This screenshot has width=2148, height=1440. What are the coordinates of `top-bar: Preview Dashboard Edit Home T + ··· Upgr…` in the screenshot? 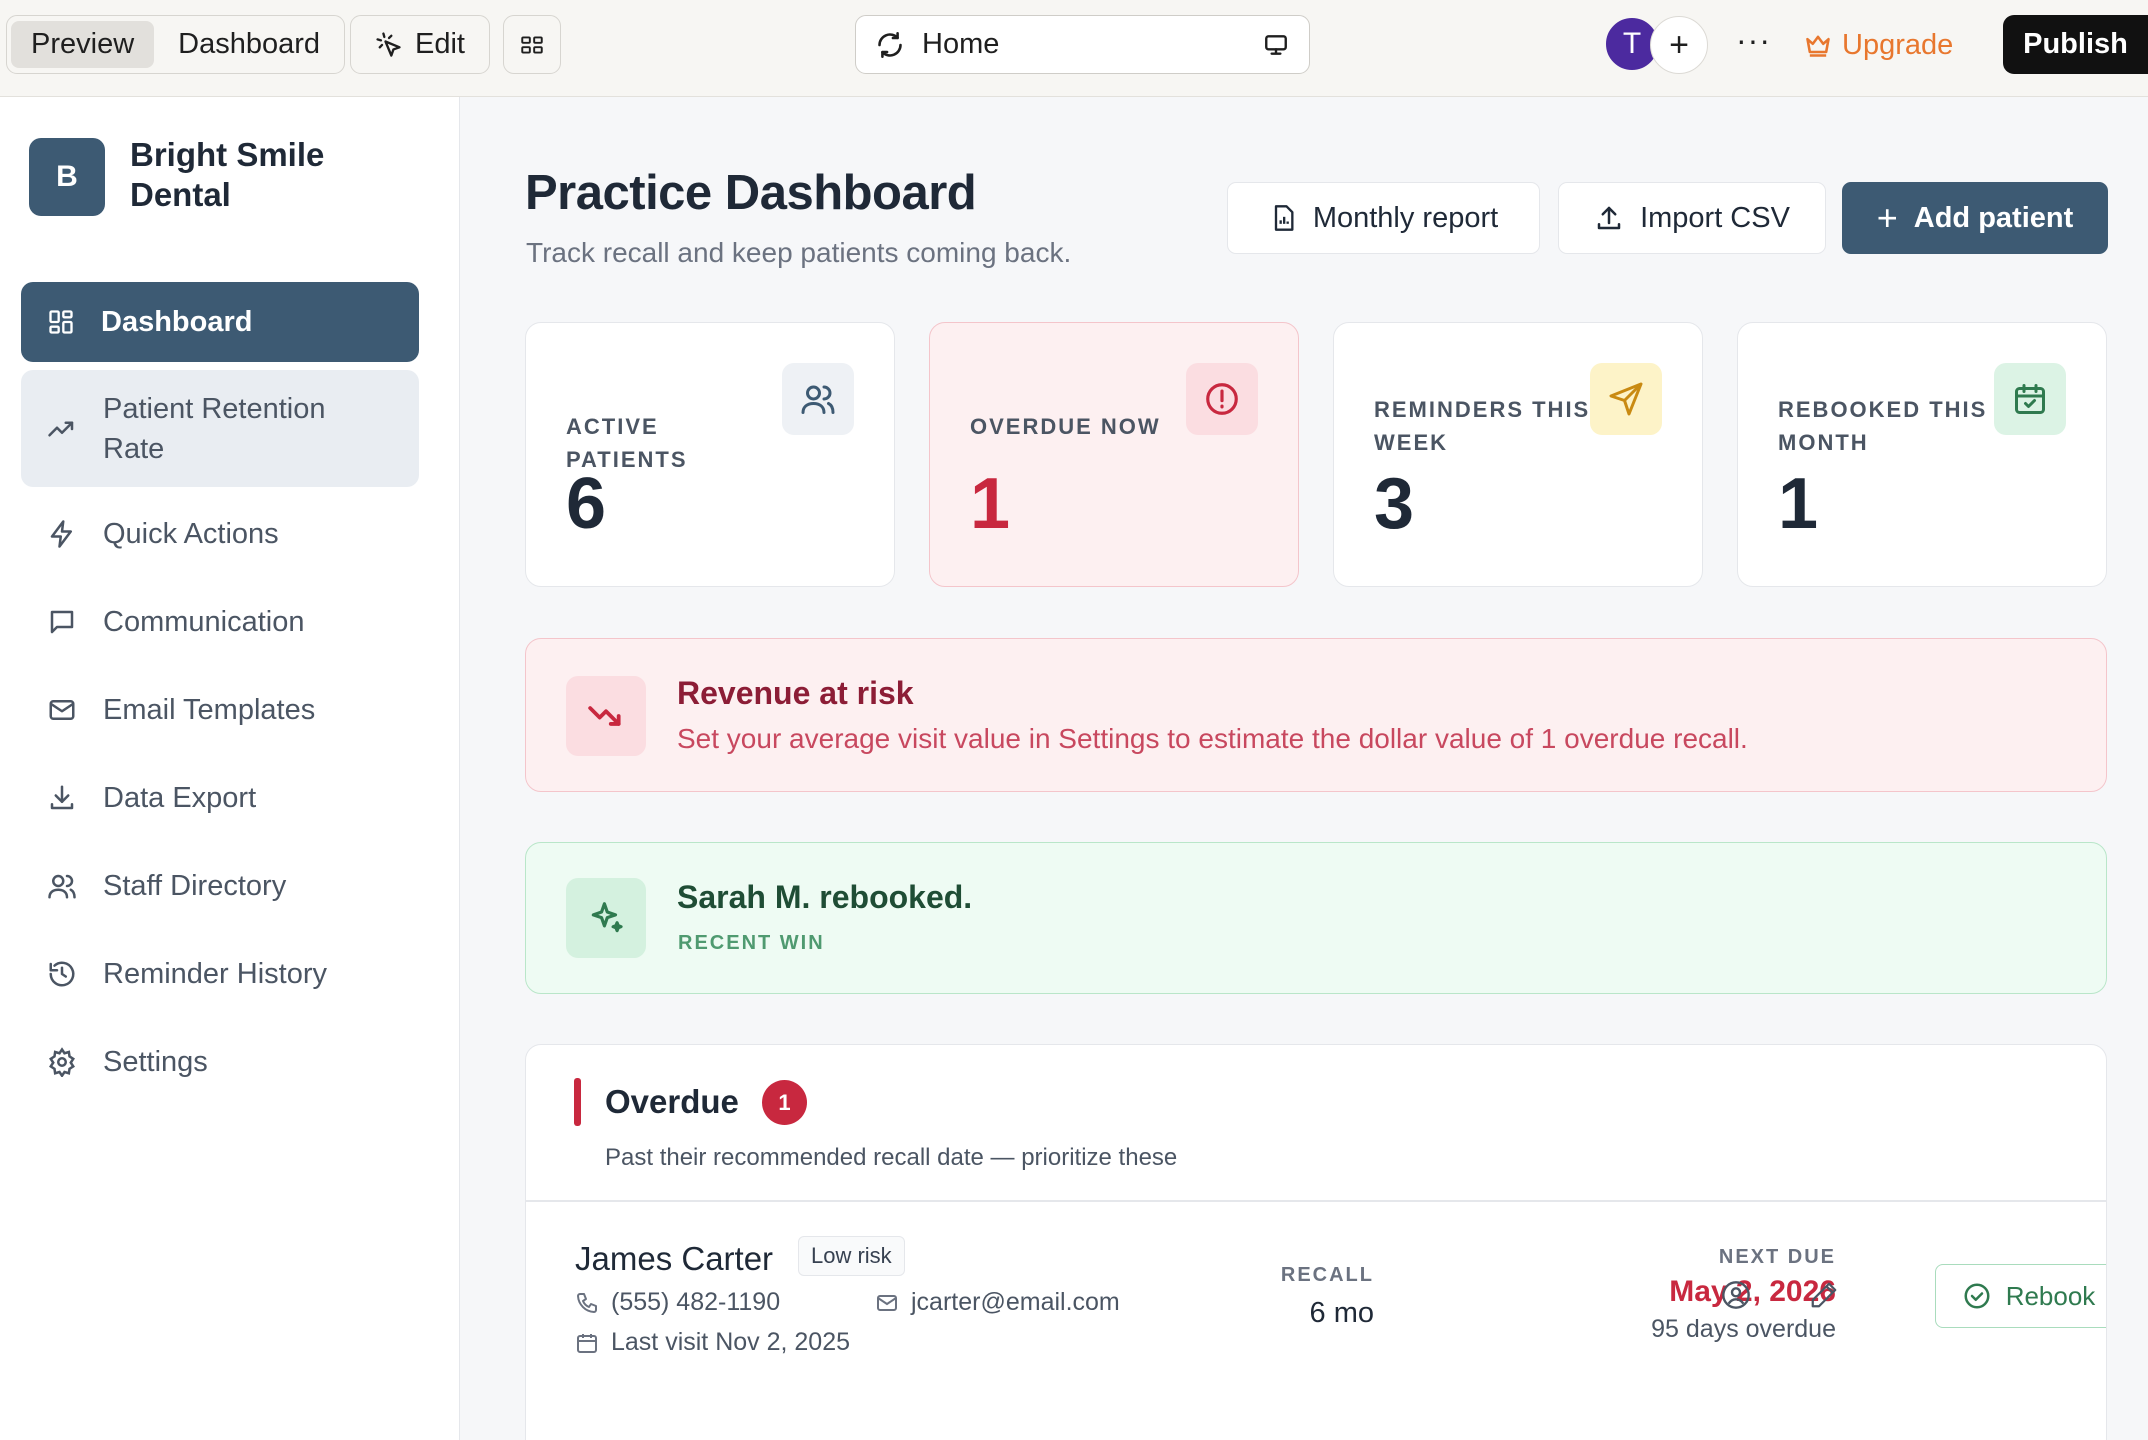 It's located at (1074, 48).